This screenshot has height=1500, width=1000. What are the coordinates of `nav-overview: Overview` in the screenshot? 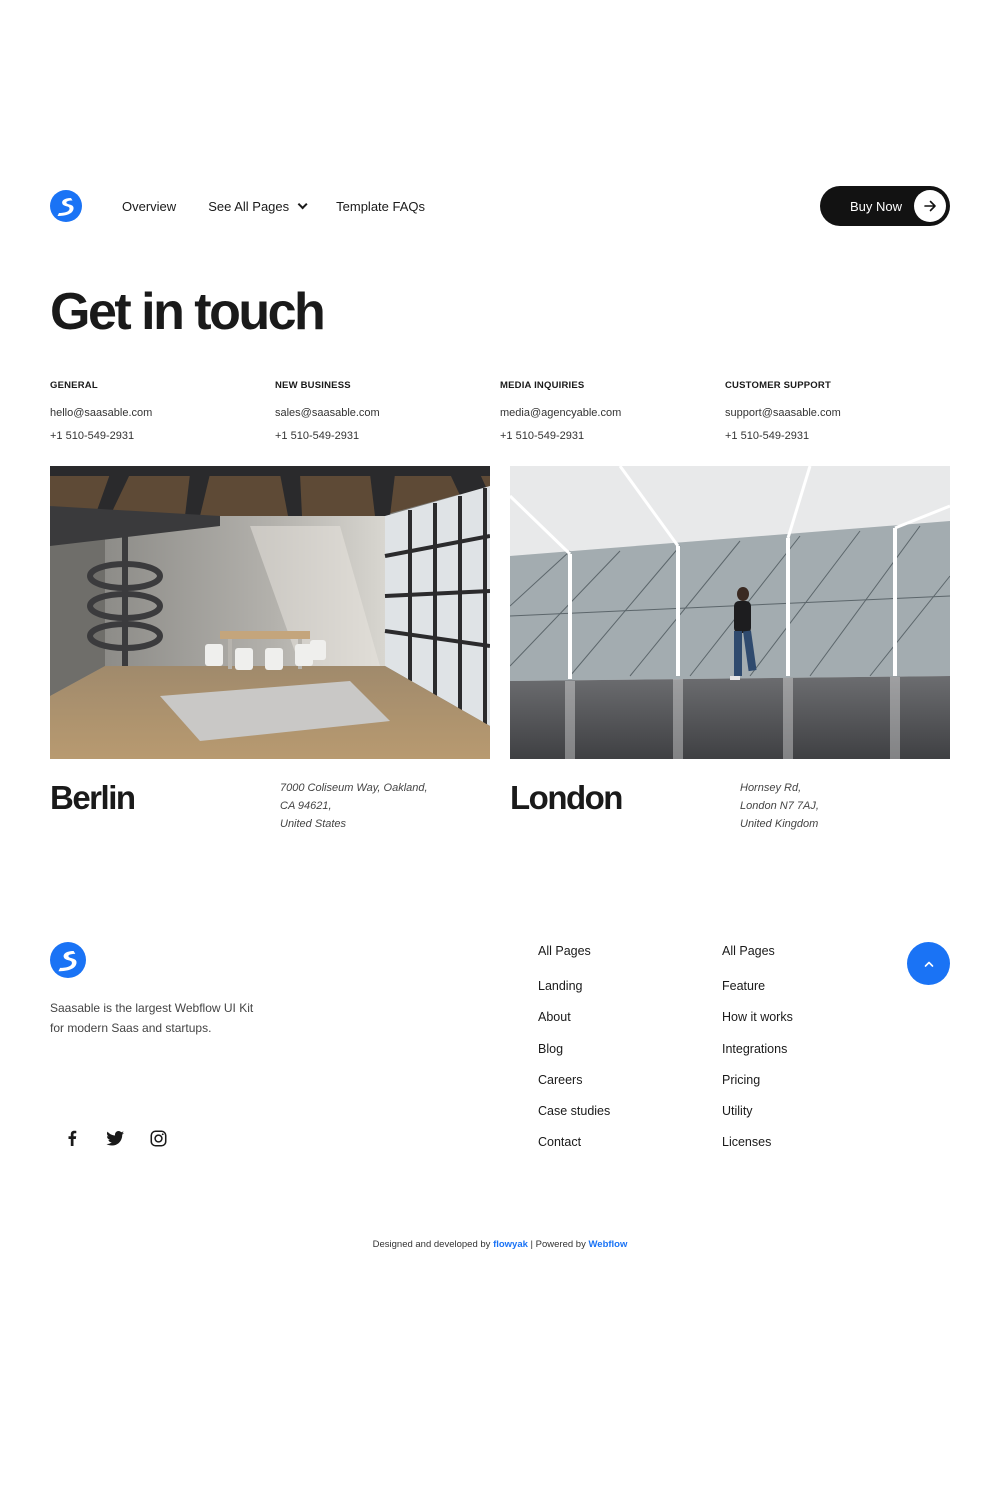 It's located at (149, 206).